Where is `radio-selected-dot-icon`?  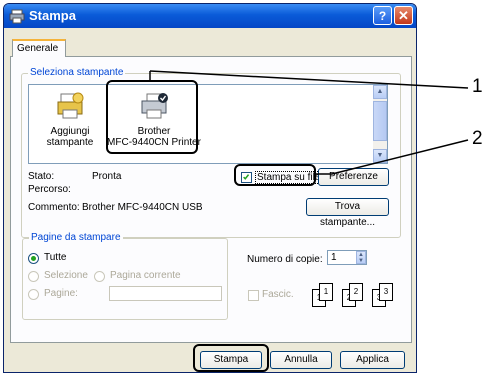
radio-selected-dot-icon is located at coordinates (33, 258).